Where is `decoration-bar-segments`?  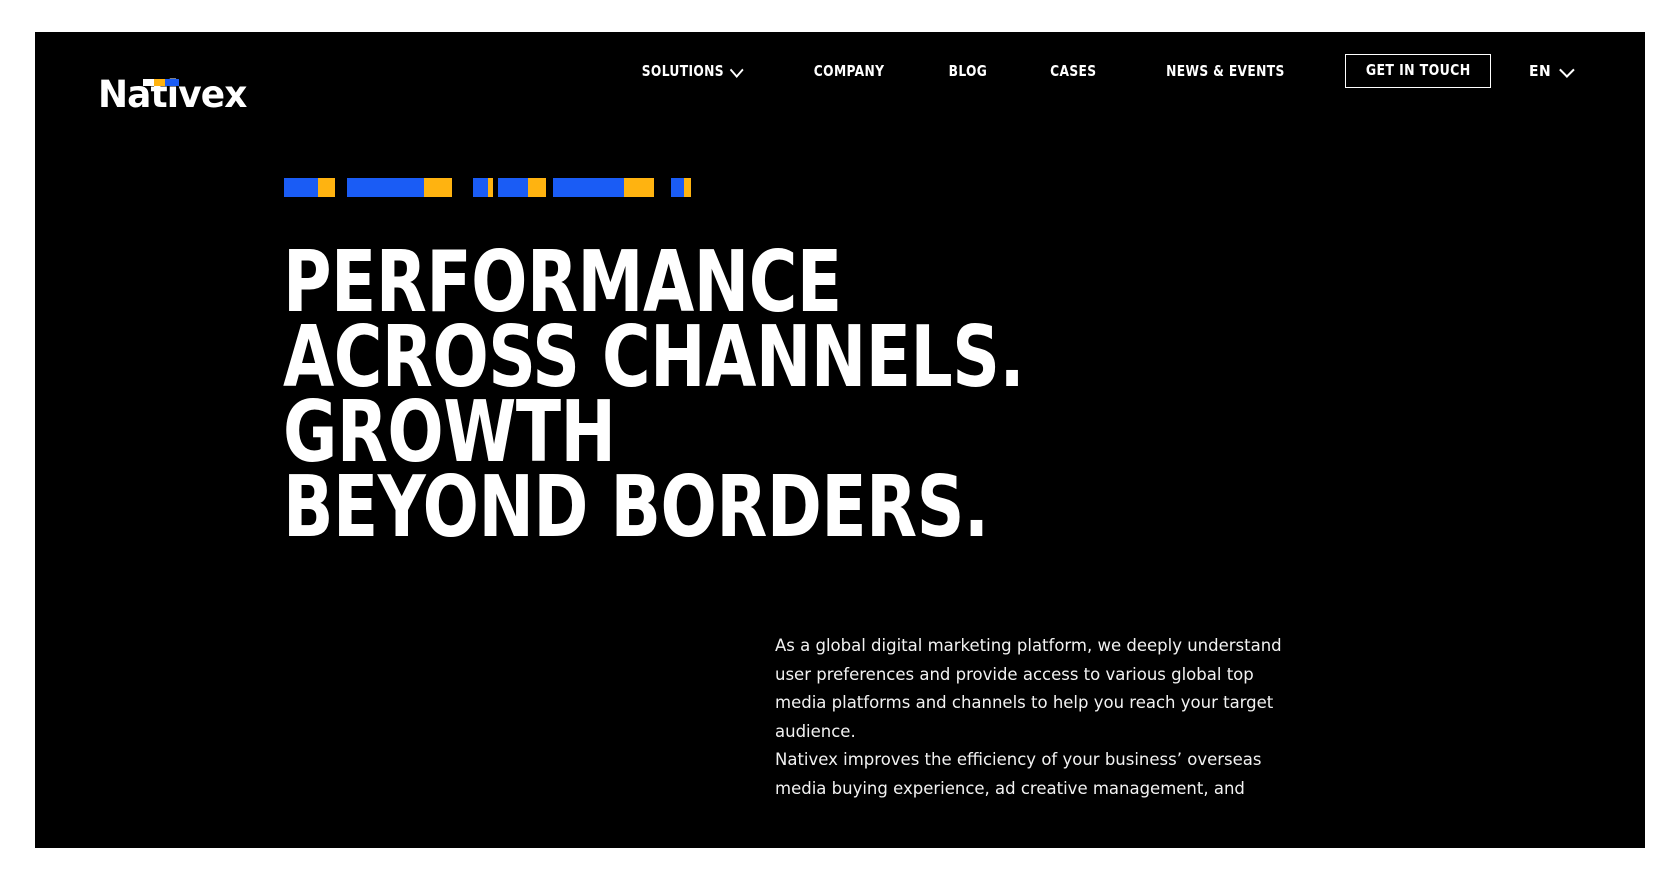 decoration-bar-segments is located at coordinates (487, 187).